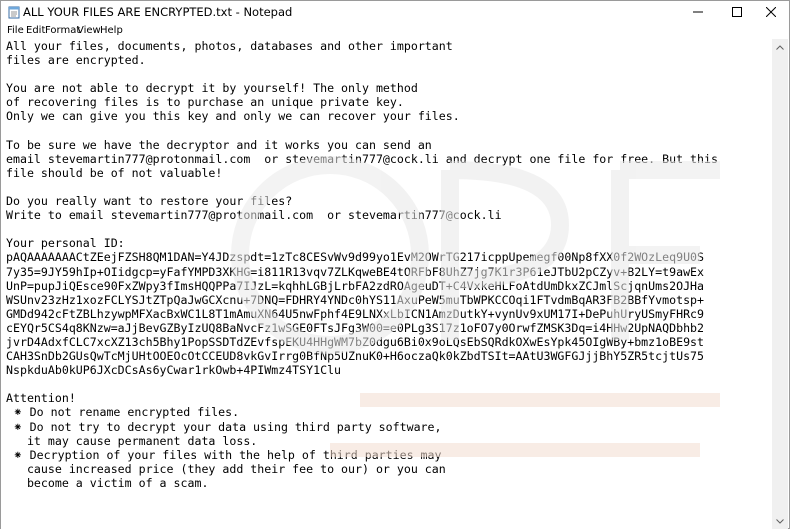 This screenshot has height=529, width=790. I want to click on menu-view: View, so click(89, 30).